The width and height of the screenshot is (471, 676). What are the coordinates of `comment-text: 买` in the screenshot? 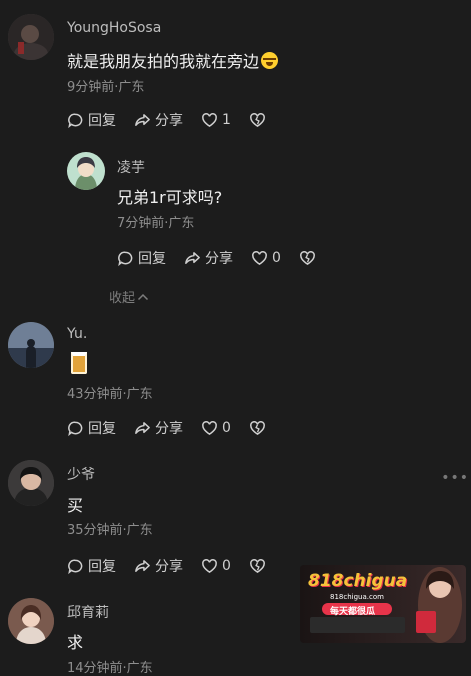 It's located at (75, 505).